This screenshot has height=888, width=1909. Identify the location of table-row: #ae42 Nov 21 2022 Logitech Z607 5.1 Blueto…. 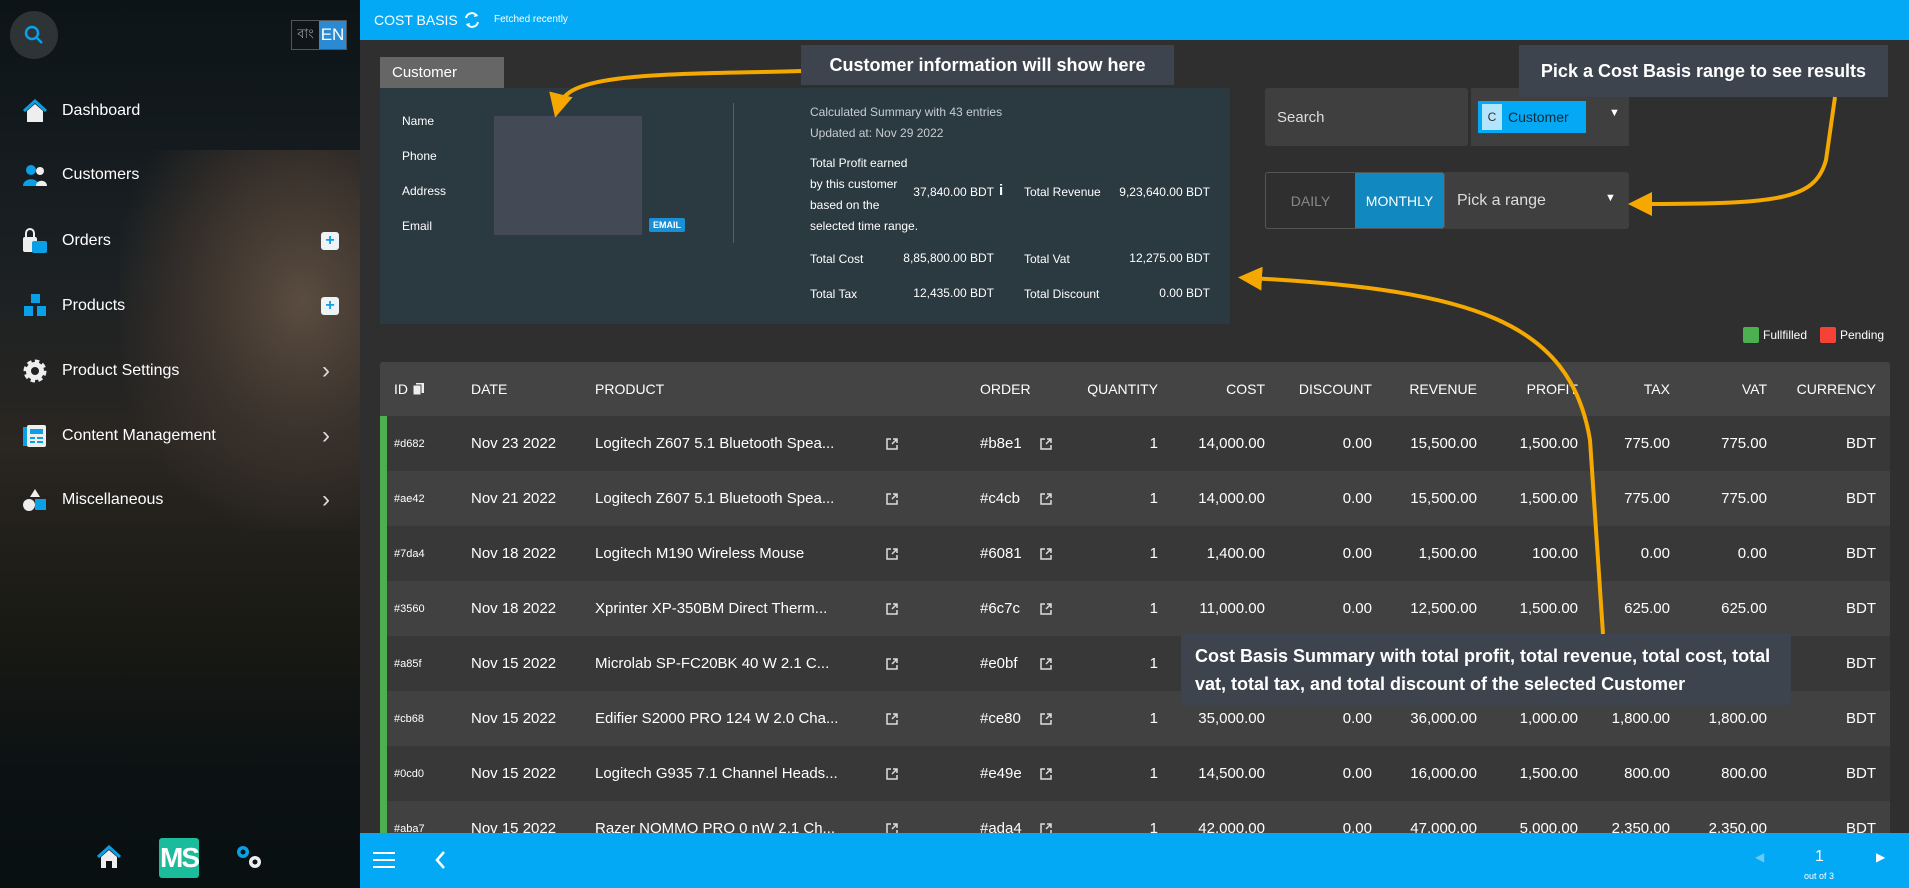
(1135, 498).